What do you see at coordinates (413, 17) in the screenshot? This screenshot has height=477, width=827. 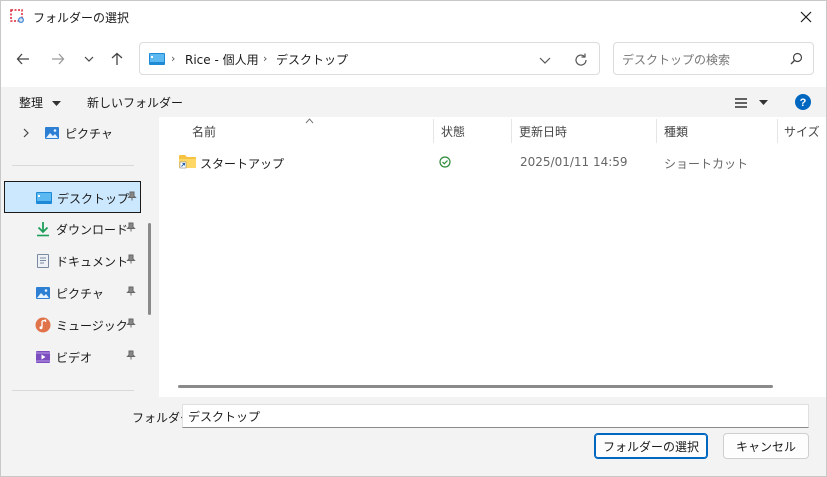 I see `title-bar: フォルダーの選択` at bounding box center [413, 17].